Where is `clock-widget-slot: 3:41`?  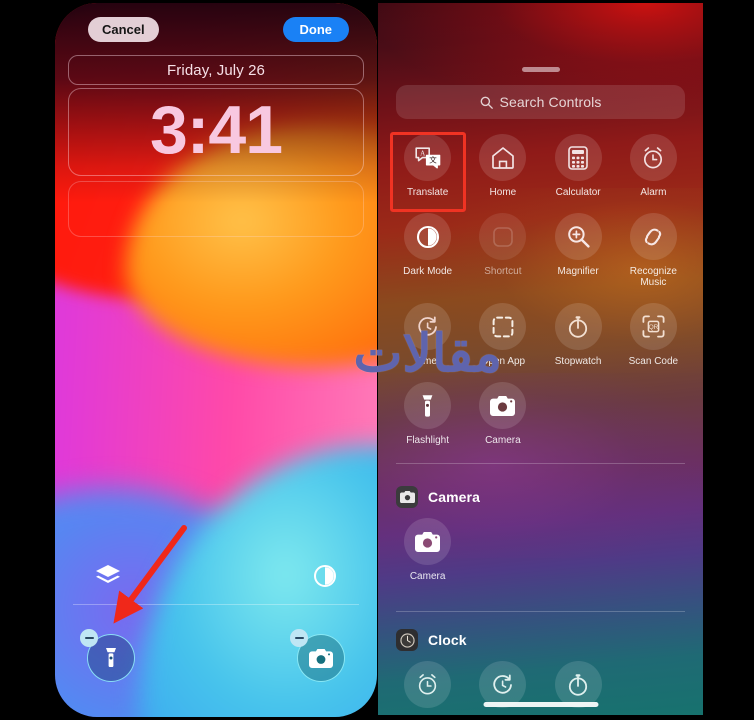 clock-widget-slot: 3:41 is located at coordinates (216, 132).